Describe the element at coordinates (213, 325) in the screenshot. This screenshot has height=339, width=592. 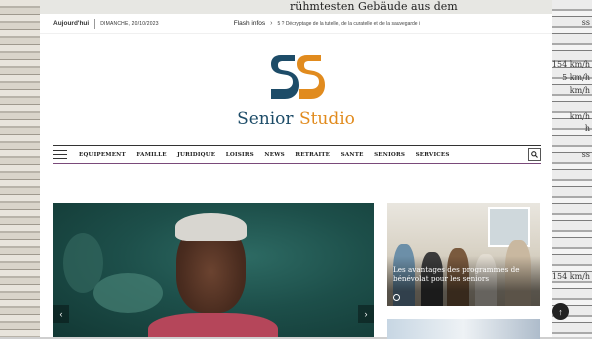
I see `hero-image-shirt` at that location.